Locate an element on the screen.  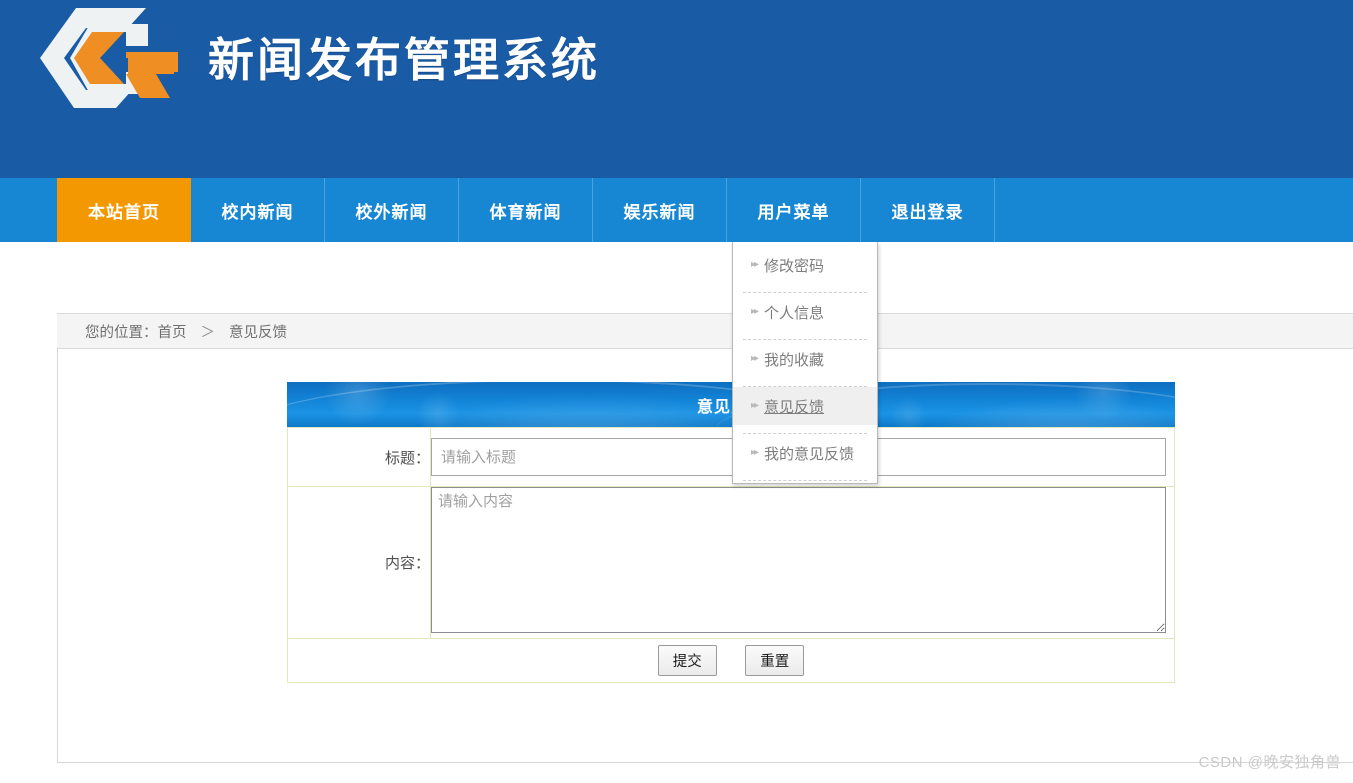
dropdown-item-change-password: ▸▸ 修改密码 is located at coordinates (805, 265).